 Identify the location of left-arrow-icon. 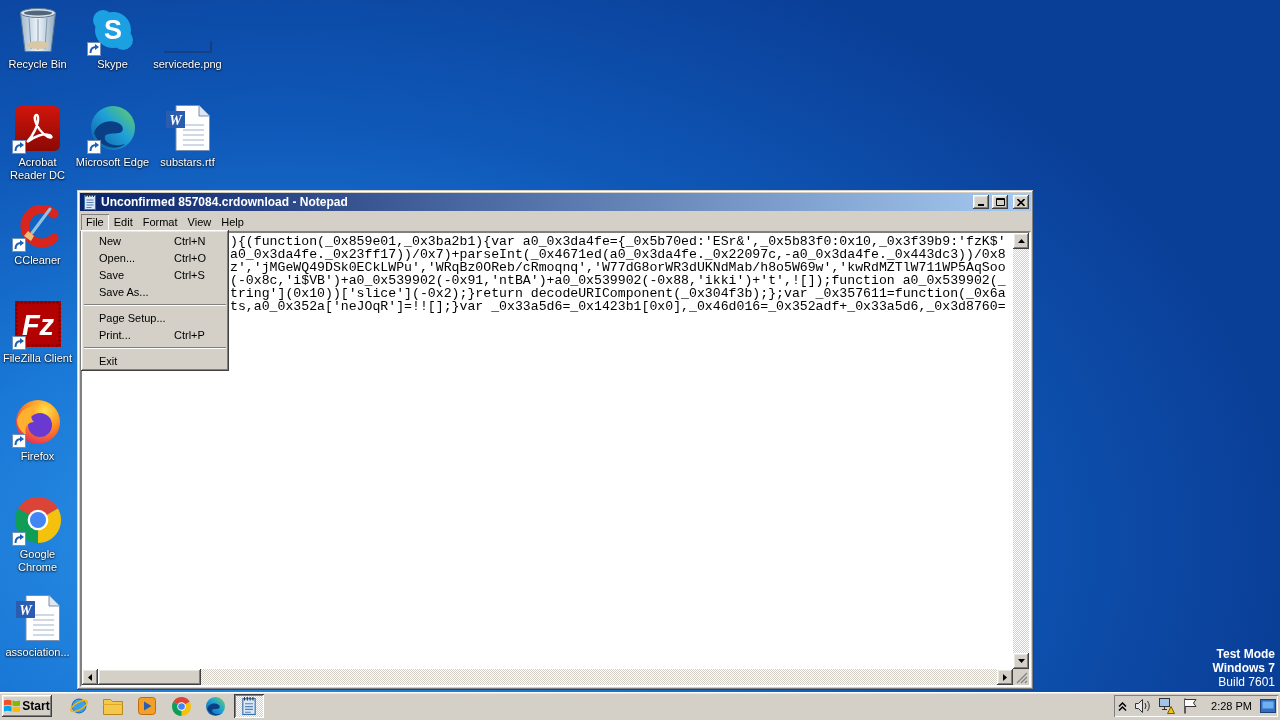
(90, 677).